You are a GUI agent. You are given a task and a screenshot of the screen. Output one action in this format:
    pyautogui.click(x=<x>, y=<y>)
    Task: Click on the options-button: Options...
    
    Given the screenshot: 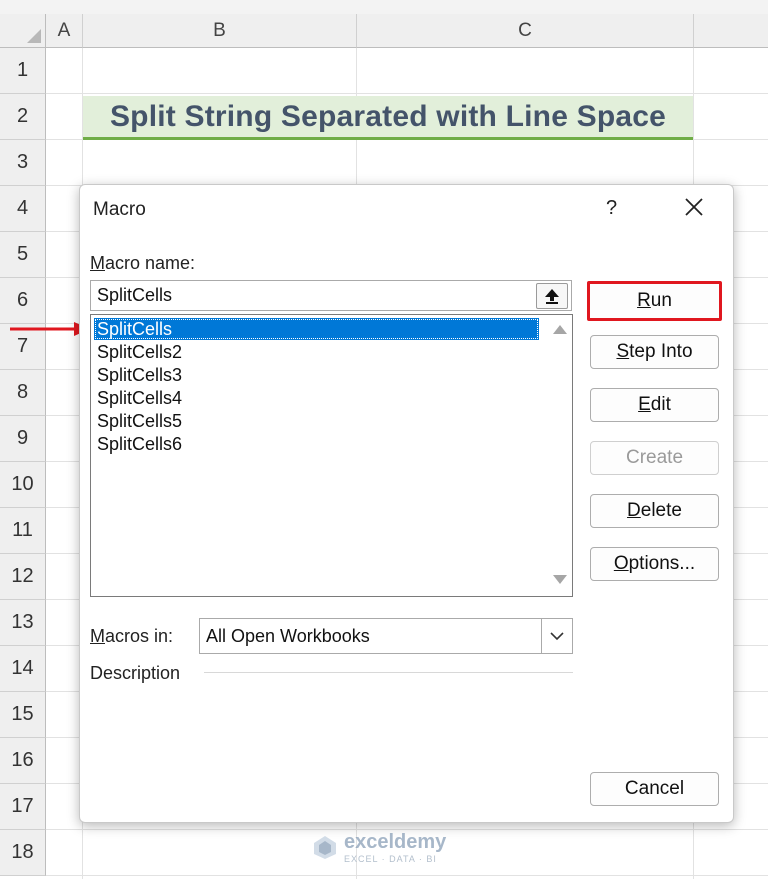 What is the action you would take?
    pyautogui.click(x=654, y=564)
    